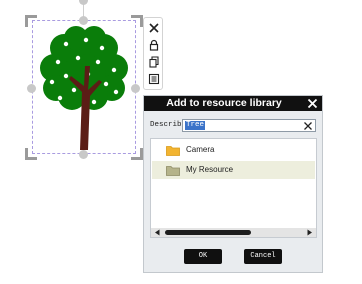  I want to click on describe-input: Tree, so click(249, 125).